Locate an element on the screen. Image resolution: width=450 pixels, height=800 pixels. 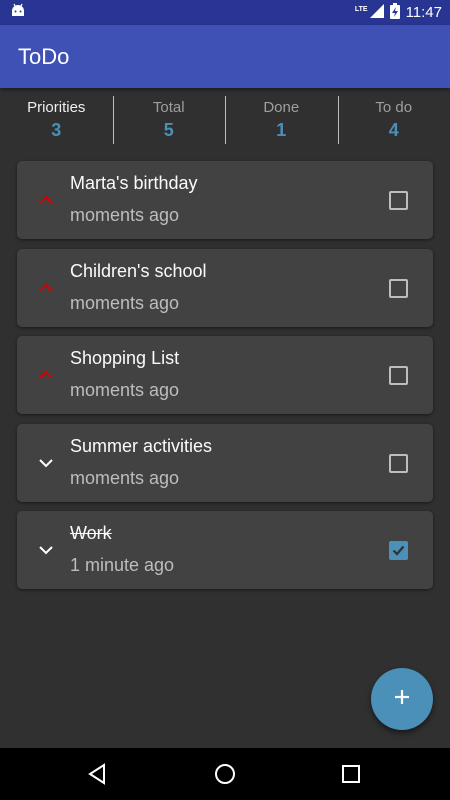
stat-total: Total 5 is located at coordinates (169, 120).